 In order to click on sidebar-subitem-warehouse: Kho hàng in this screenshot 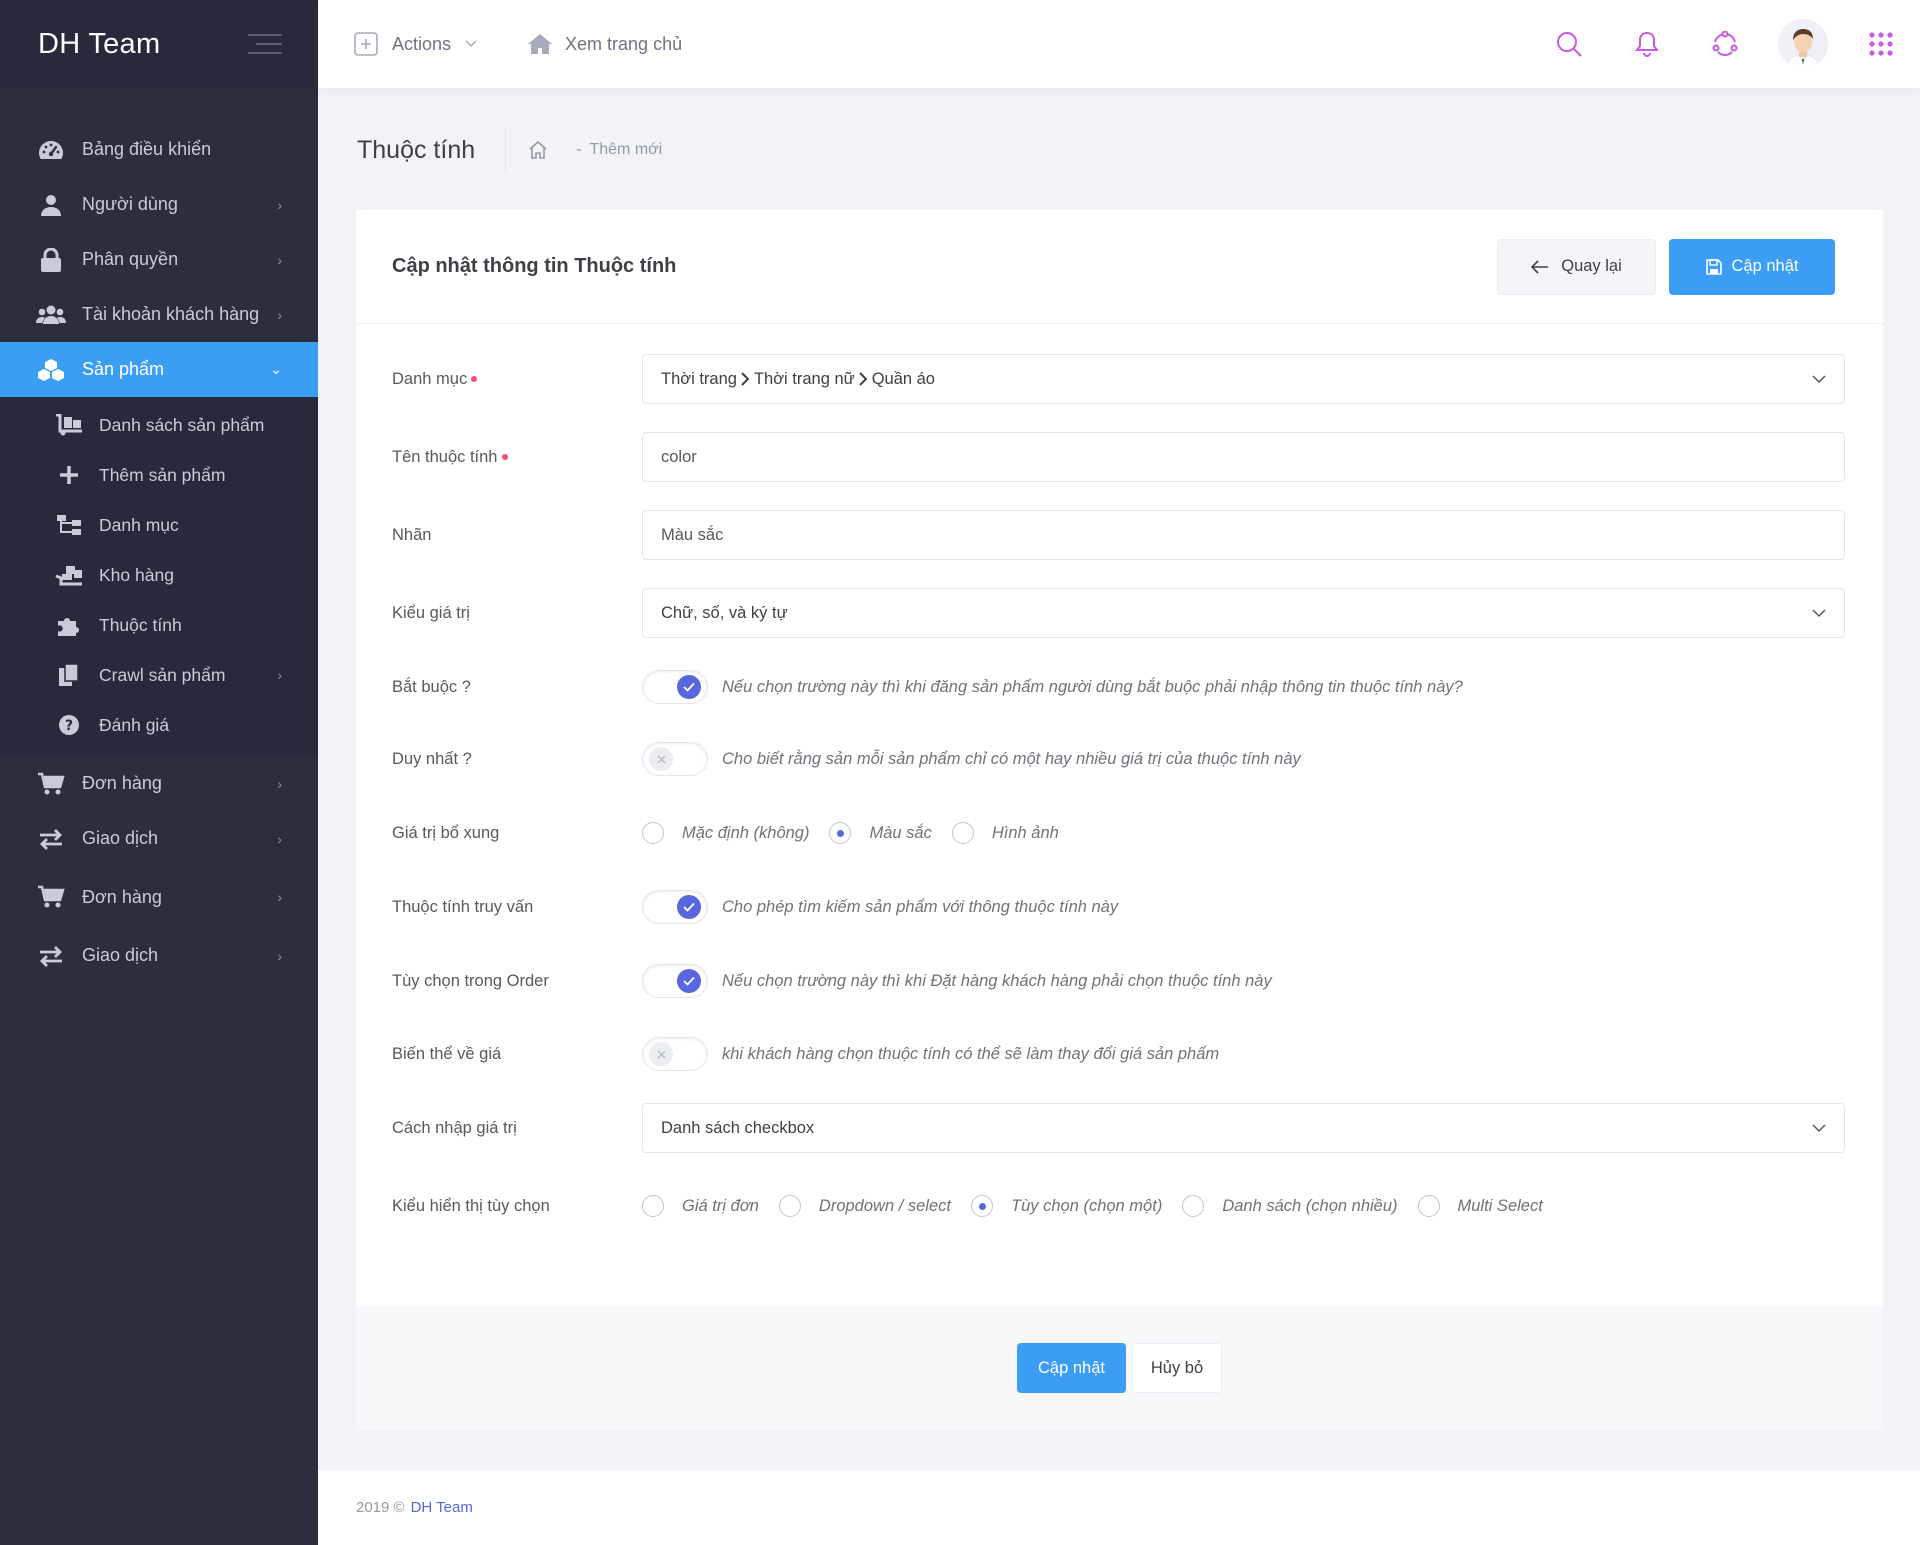, I will do `click(159, 575)`.